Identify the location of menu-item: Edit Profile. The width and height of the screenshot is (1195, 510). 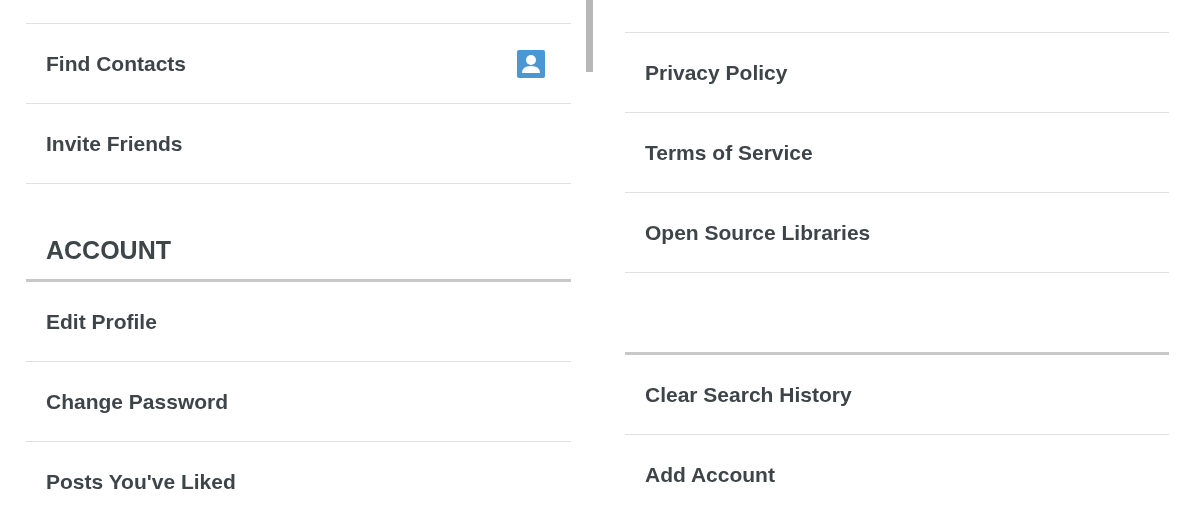
(101, 321).